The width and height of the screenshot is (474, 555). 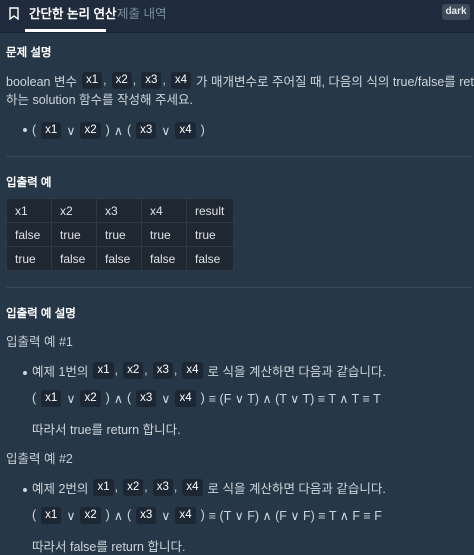 What do you see at coordinates (74, 210) in the screenshot?
I see `column-header: x2` at bounding box center [74, 210].